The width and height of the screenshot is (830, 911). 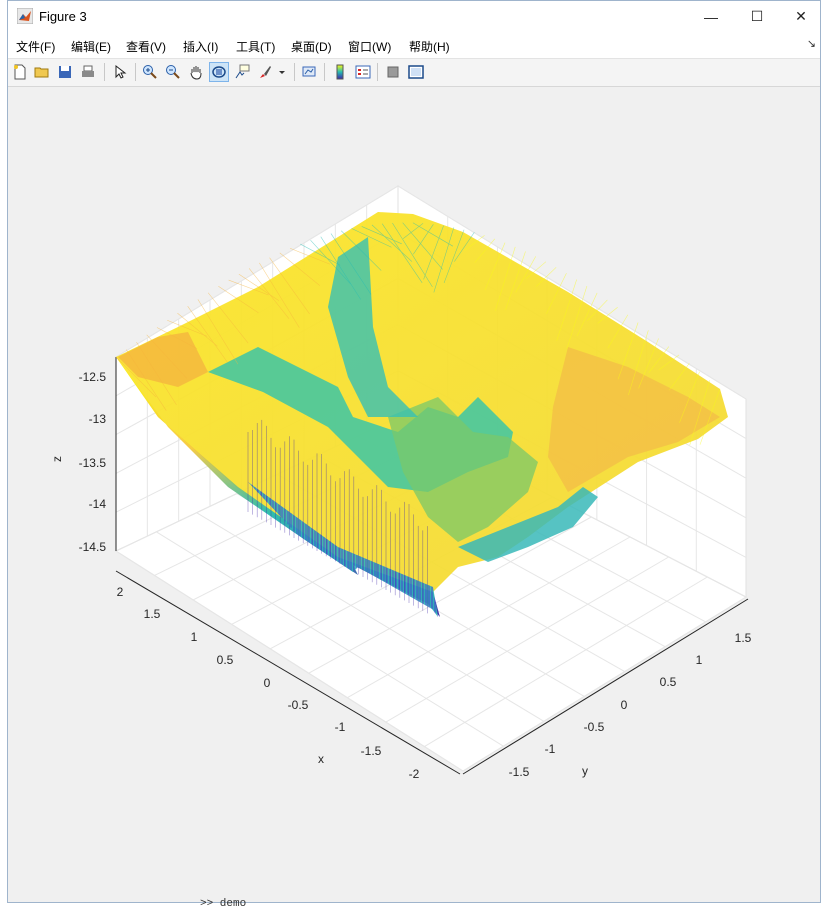 What do you see at coordinates (340, 727) in the screenshot?
I see `x-tick-label: -1` at bounding box center [340, 727].